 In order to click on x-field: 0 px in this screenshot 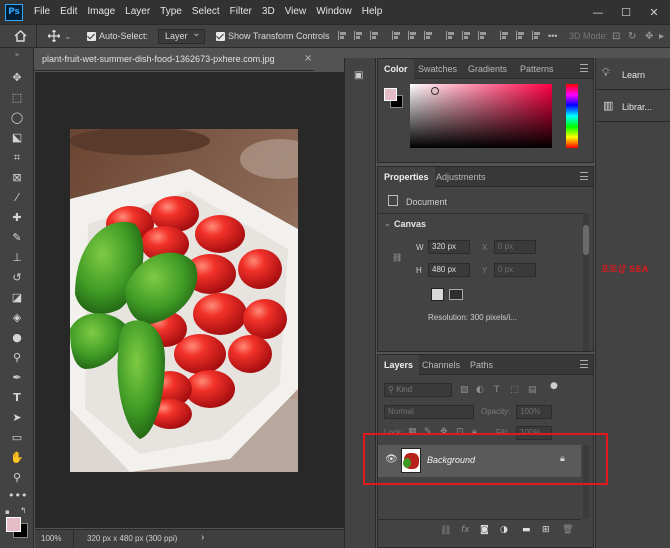, I will do `click(515, 247)`.